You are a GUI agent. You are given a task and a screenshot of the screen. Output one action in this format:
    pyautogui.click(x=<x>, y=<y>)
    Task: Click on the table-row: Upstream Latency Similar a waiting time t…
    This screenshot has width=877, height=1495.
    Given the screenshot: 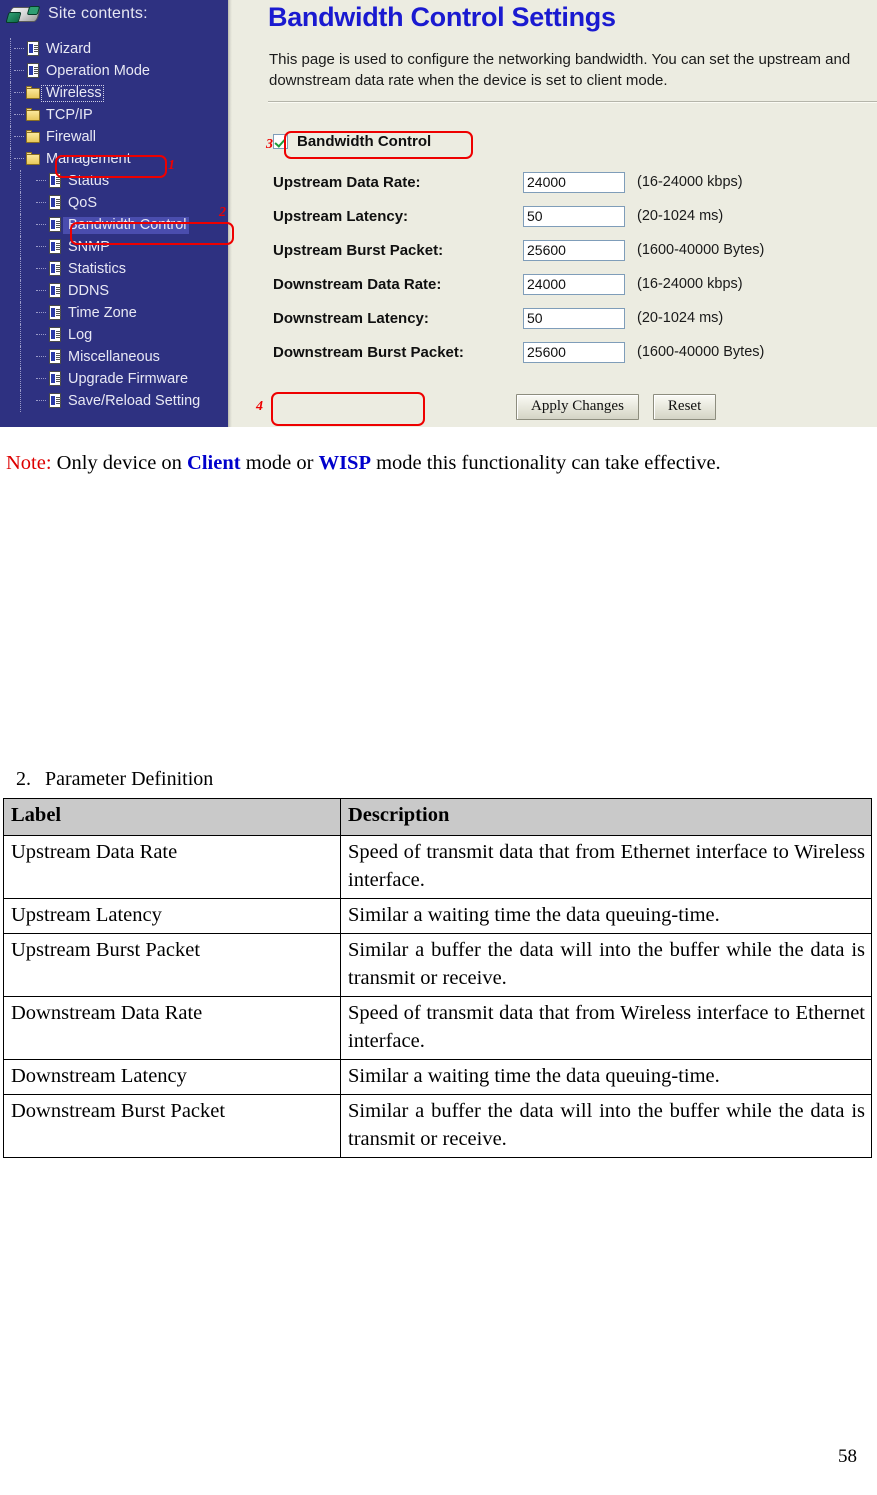 What is the action you would take?
    pyautogui.click(x=437, y=916)
    